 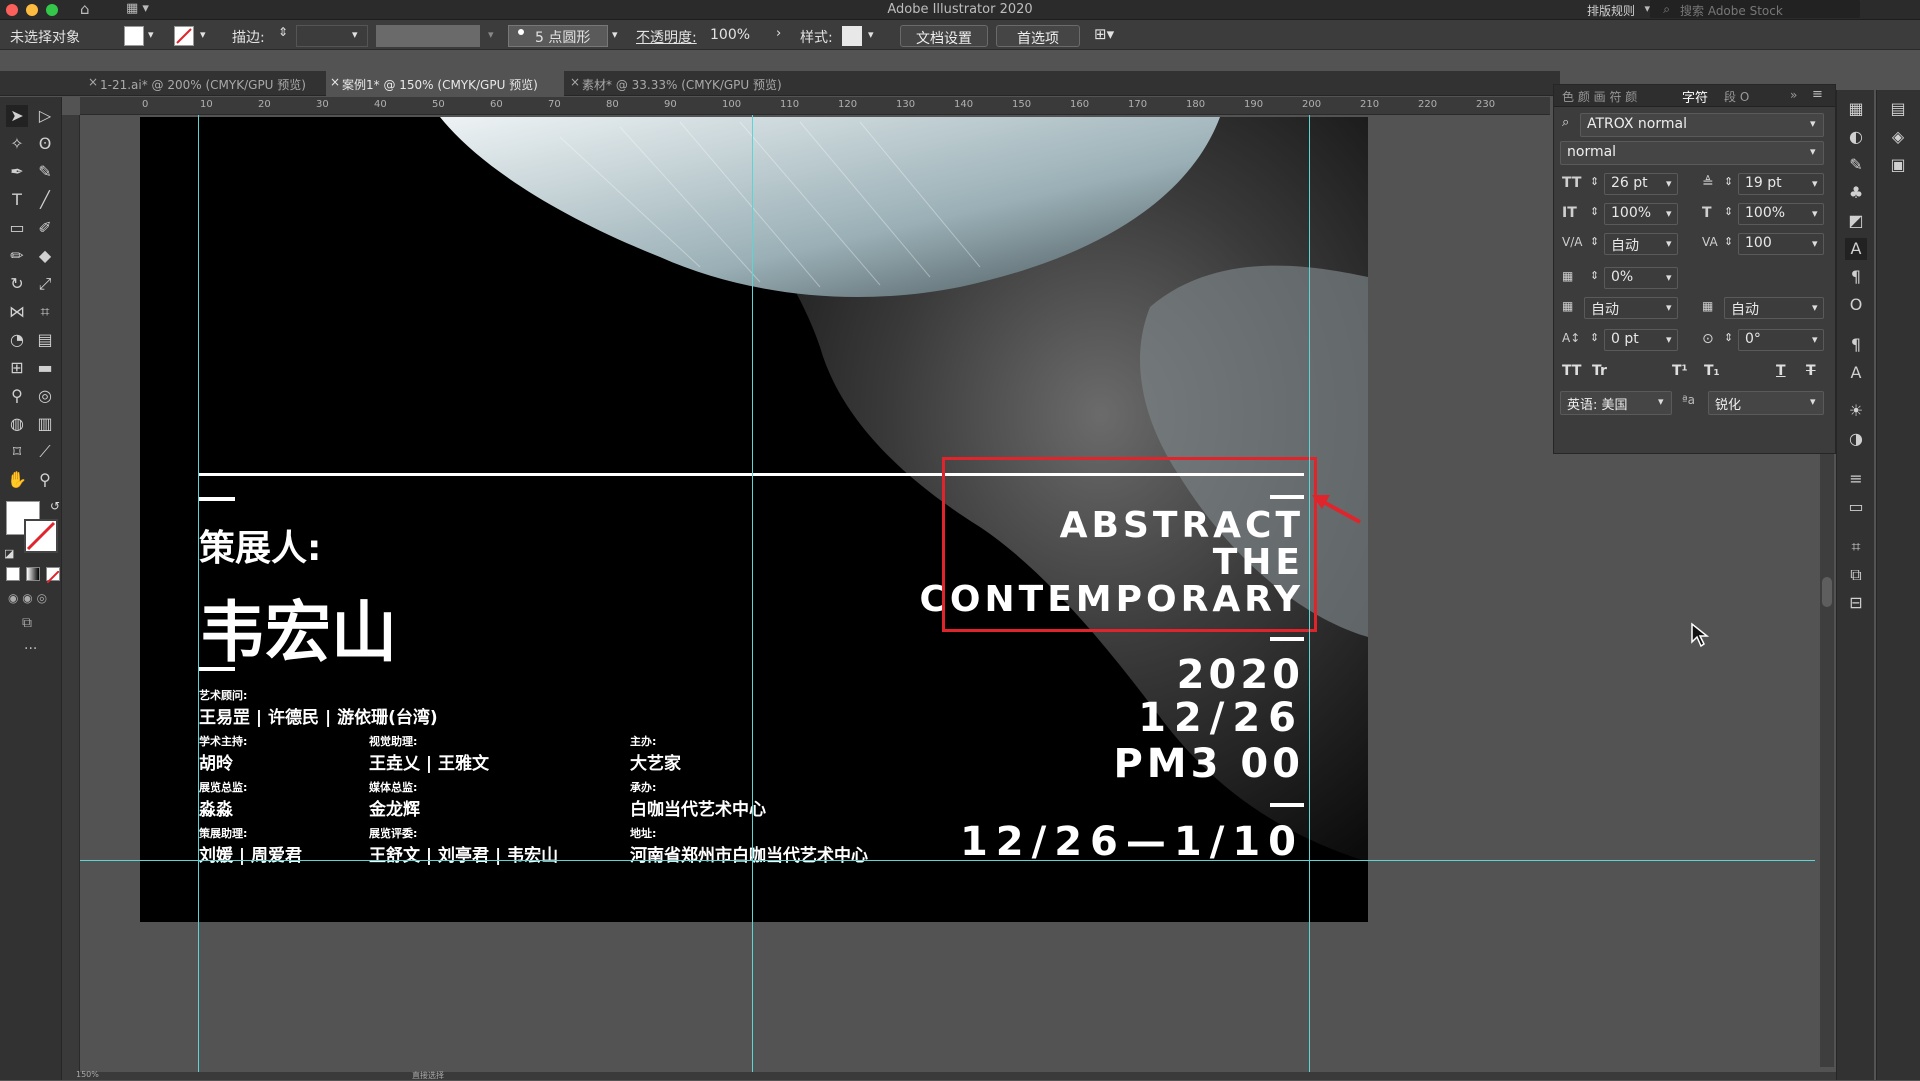 What do you see at coordinates (17, 284) in the screenshot?
I see `rotate-tool-icon: ↻` at bounding box center [17, 284].